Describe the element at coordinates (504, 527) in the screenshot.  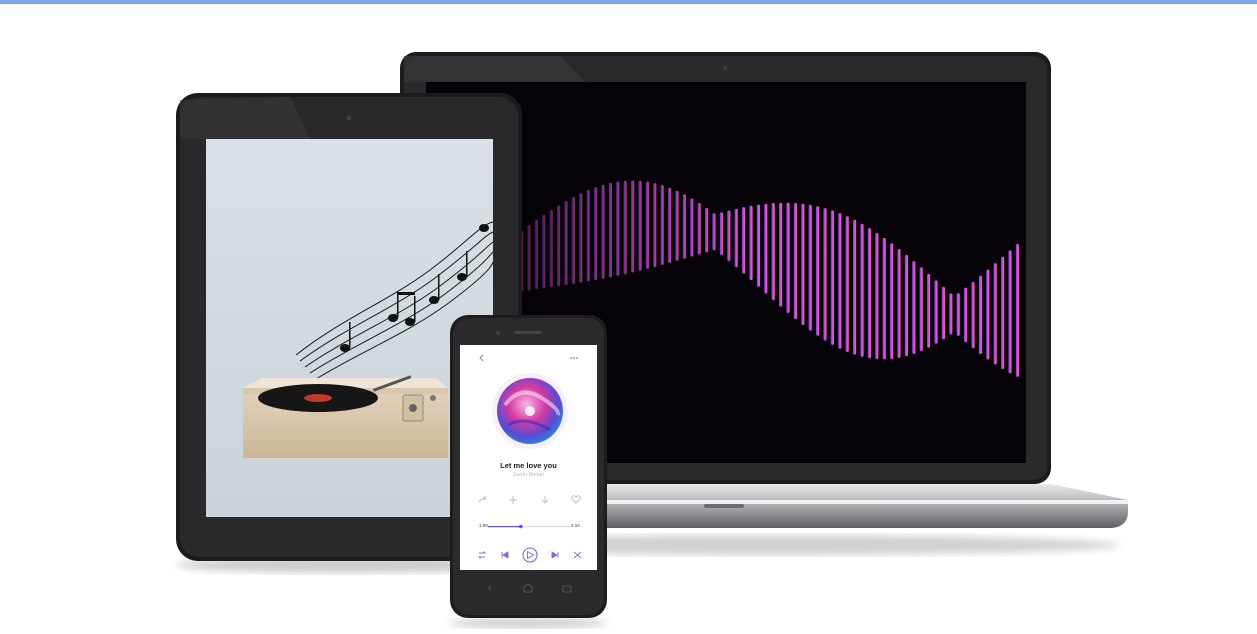
I see `progress-fill` at that location.